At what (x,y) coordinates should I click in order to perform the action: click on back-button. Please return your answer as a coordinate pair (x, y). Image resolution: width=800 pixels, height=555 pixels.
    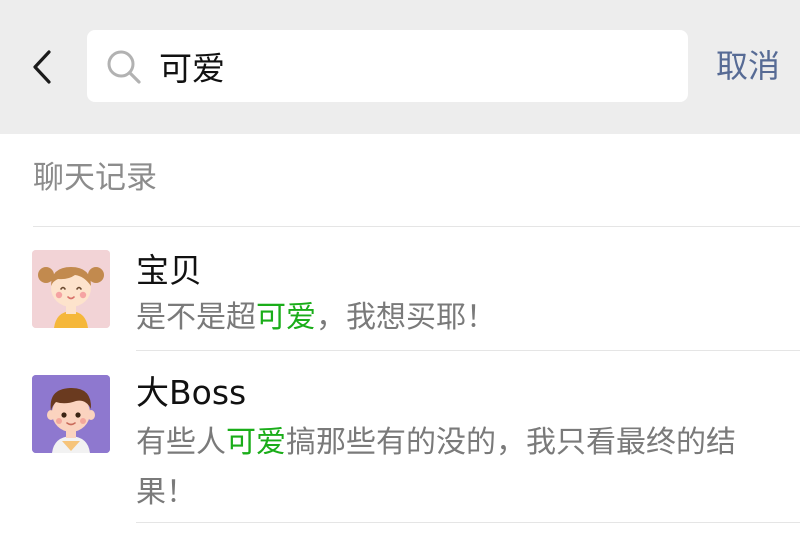
    Looking at the image, I should click on (42, 67).